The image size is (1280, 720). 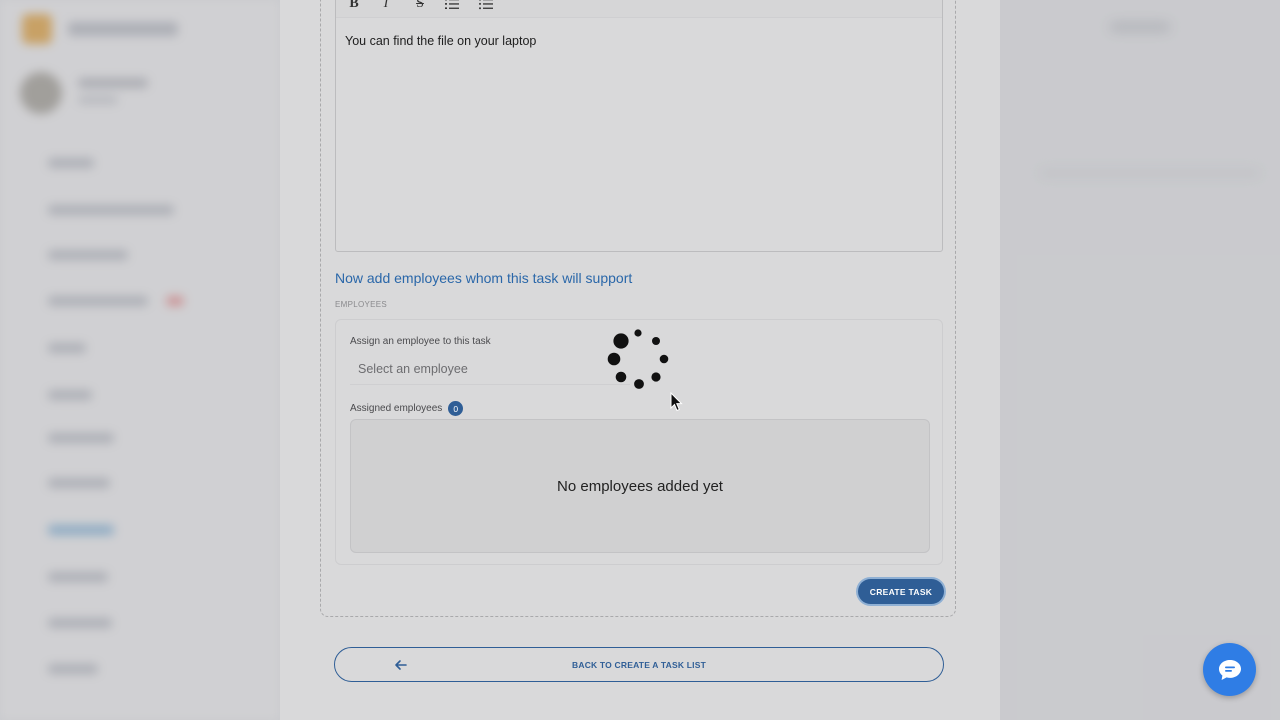 I want to click on empty-state-message: No employees added yet, so click(x=640, y=486).